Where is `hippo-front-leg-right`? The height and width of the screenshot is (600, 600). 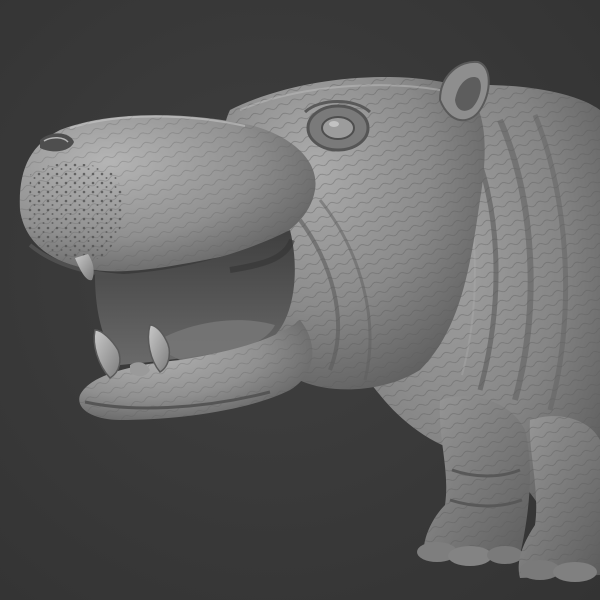 hippo-front-leg-right is located at coordinates (559, 499).